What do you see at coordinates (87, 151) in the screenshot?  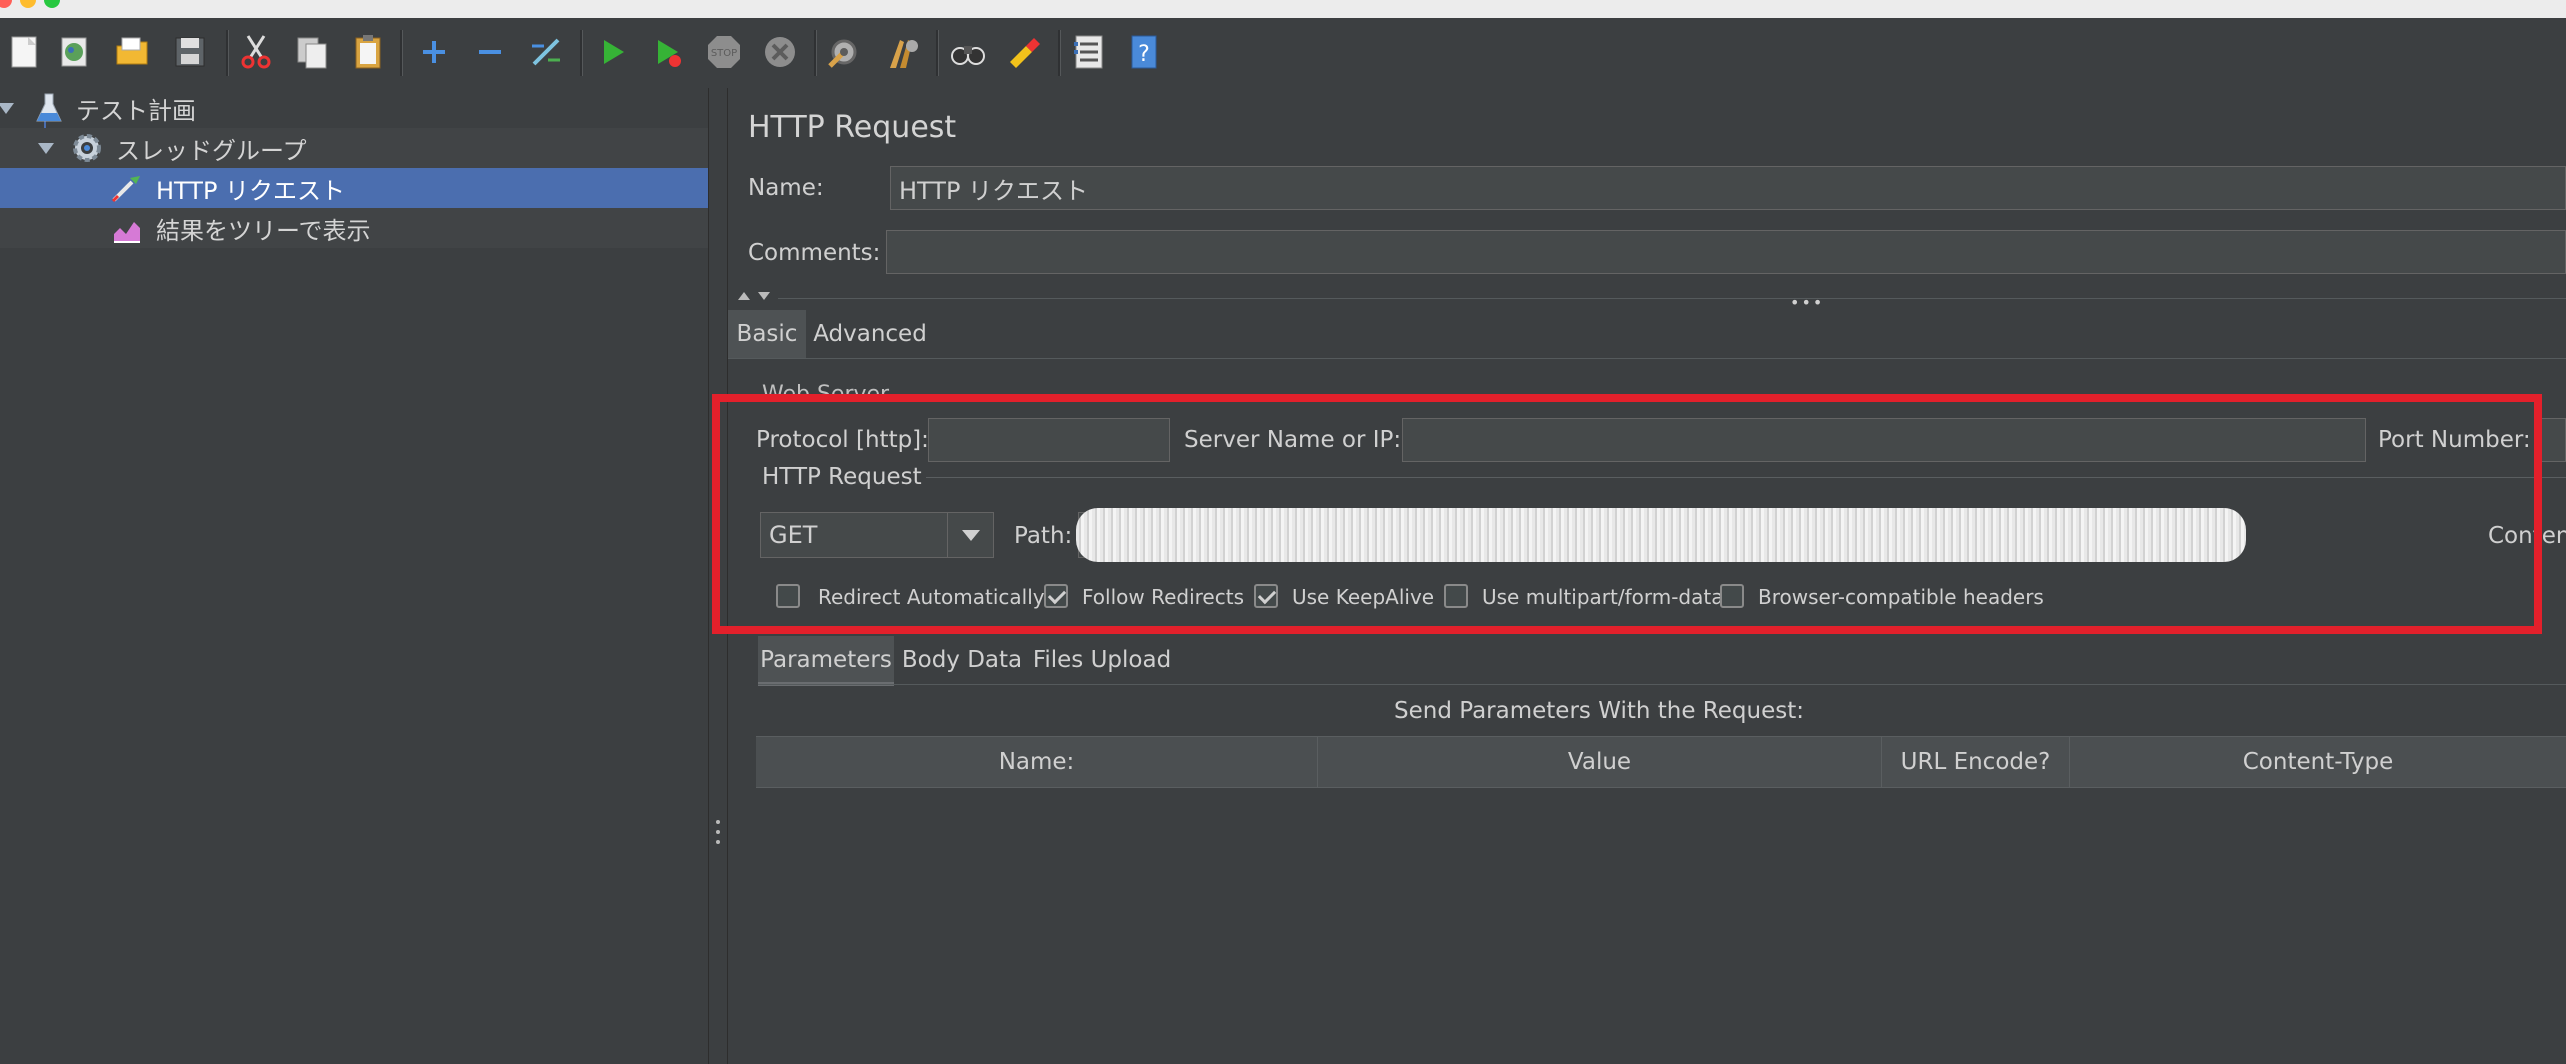 I see `gear-icon` at bounding box center [87, 151].